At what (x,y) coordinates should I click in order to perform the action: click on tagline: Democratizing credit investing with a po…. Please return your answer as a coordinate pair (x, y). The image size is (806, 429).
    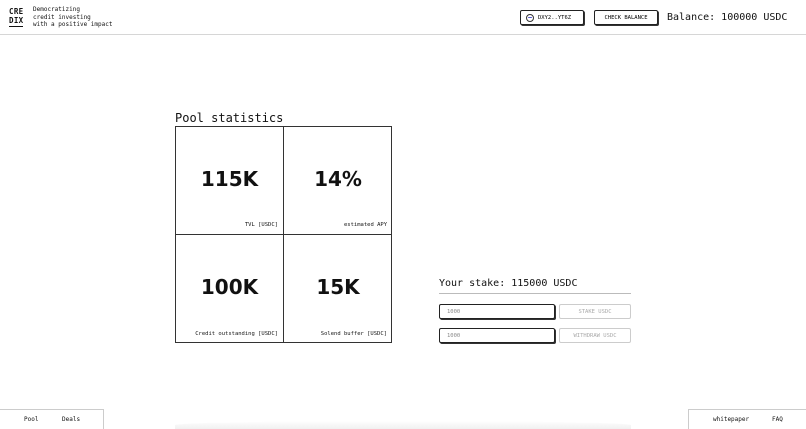
    Looking at the image, I should click on (72, 17).